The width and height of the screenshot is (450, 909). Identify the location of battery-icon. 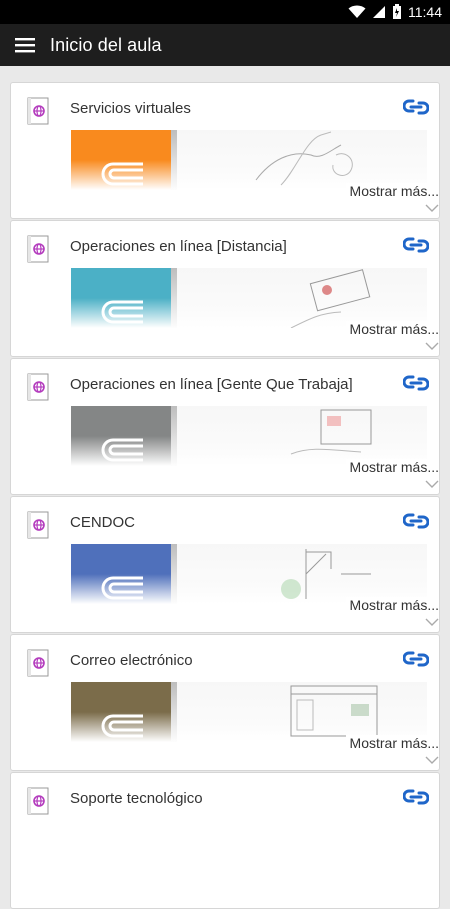
(397, 11).